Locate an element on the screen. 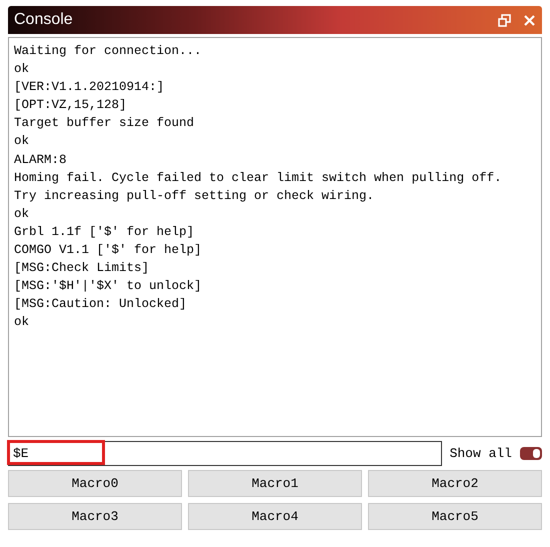 The width and height of the screenshot is (550, 547). console-line: Grbl 1.1f ['$' for help] is located at coordinates (105, 232).